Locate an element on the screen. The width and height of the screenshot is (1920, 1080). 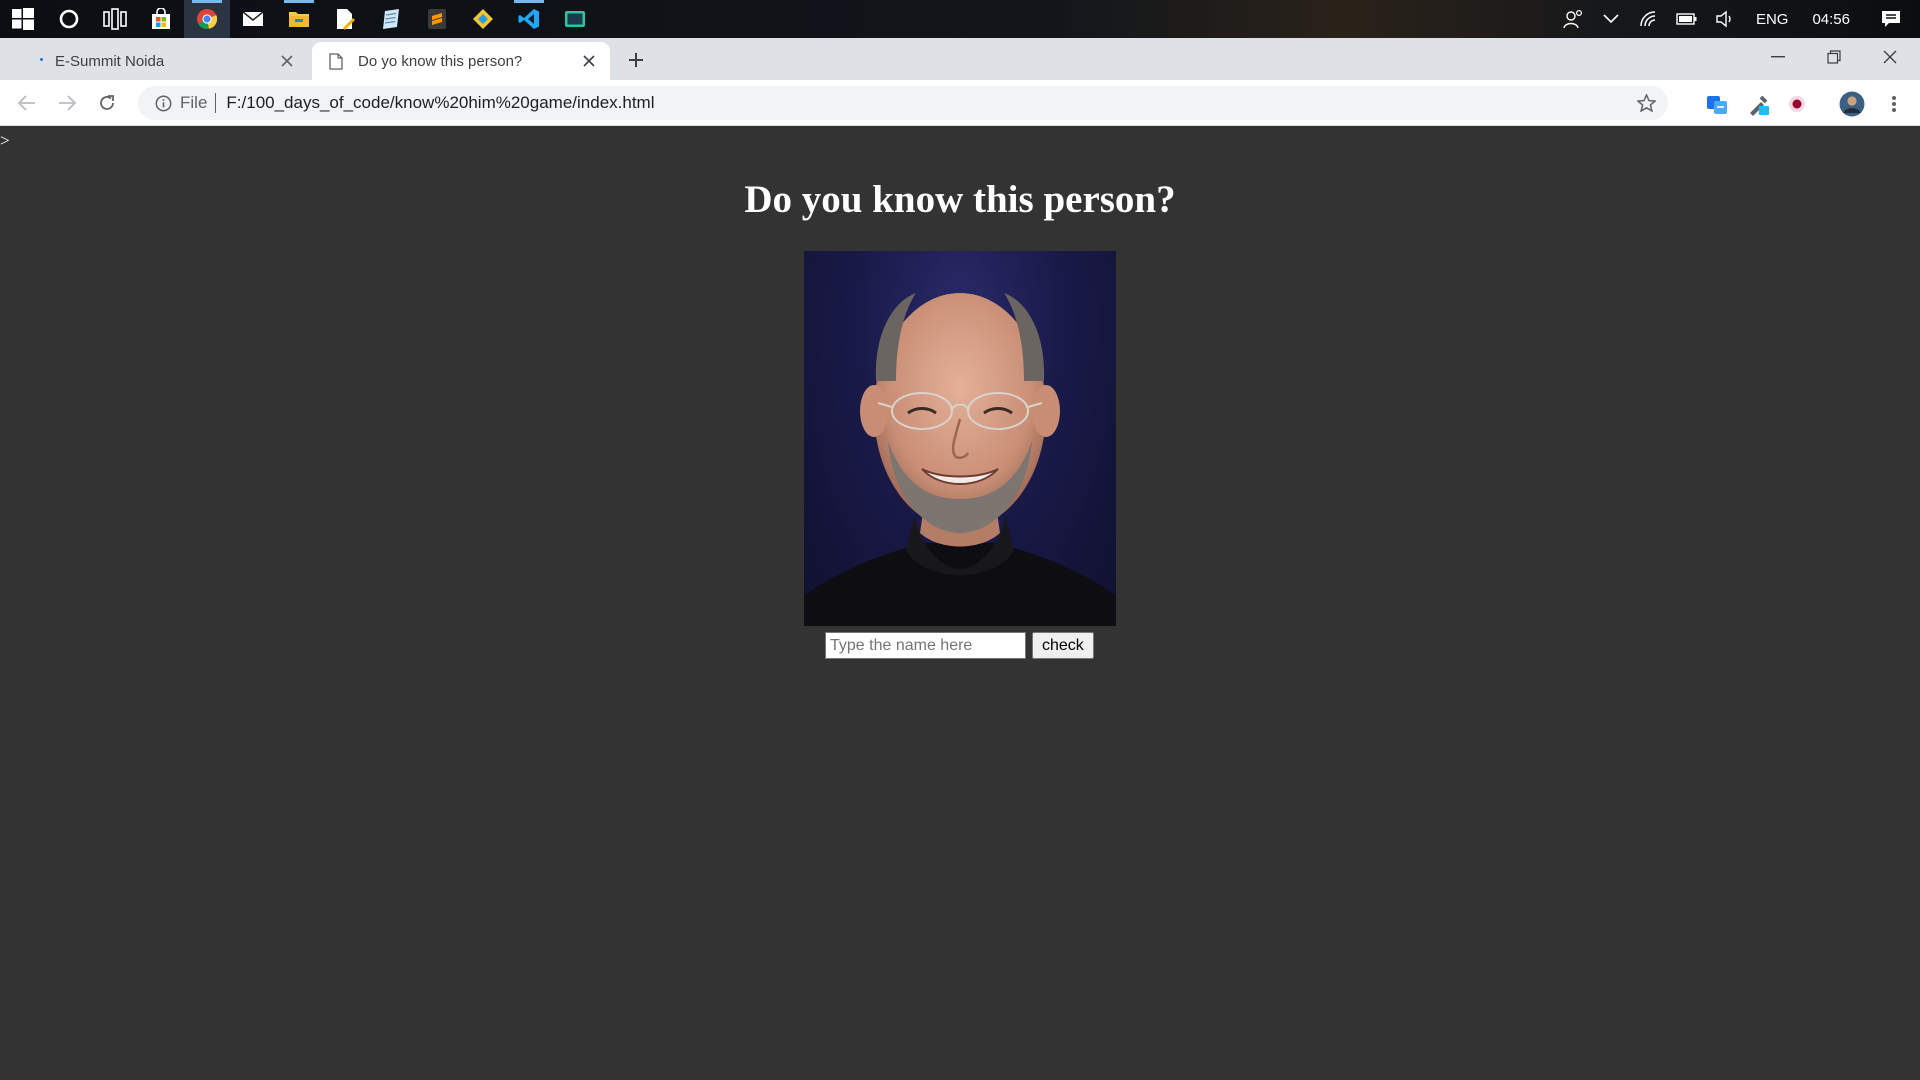
windows-logo-icon is located at coordinates (23, 19).